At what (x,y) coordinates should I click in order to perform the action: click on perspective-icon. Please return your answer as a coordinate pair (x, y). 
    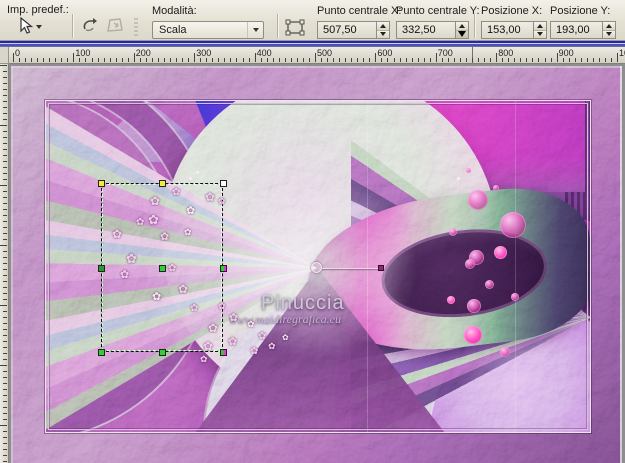
    Looking at the image, I should click on (115, 26).